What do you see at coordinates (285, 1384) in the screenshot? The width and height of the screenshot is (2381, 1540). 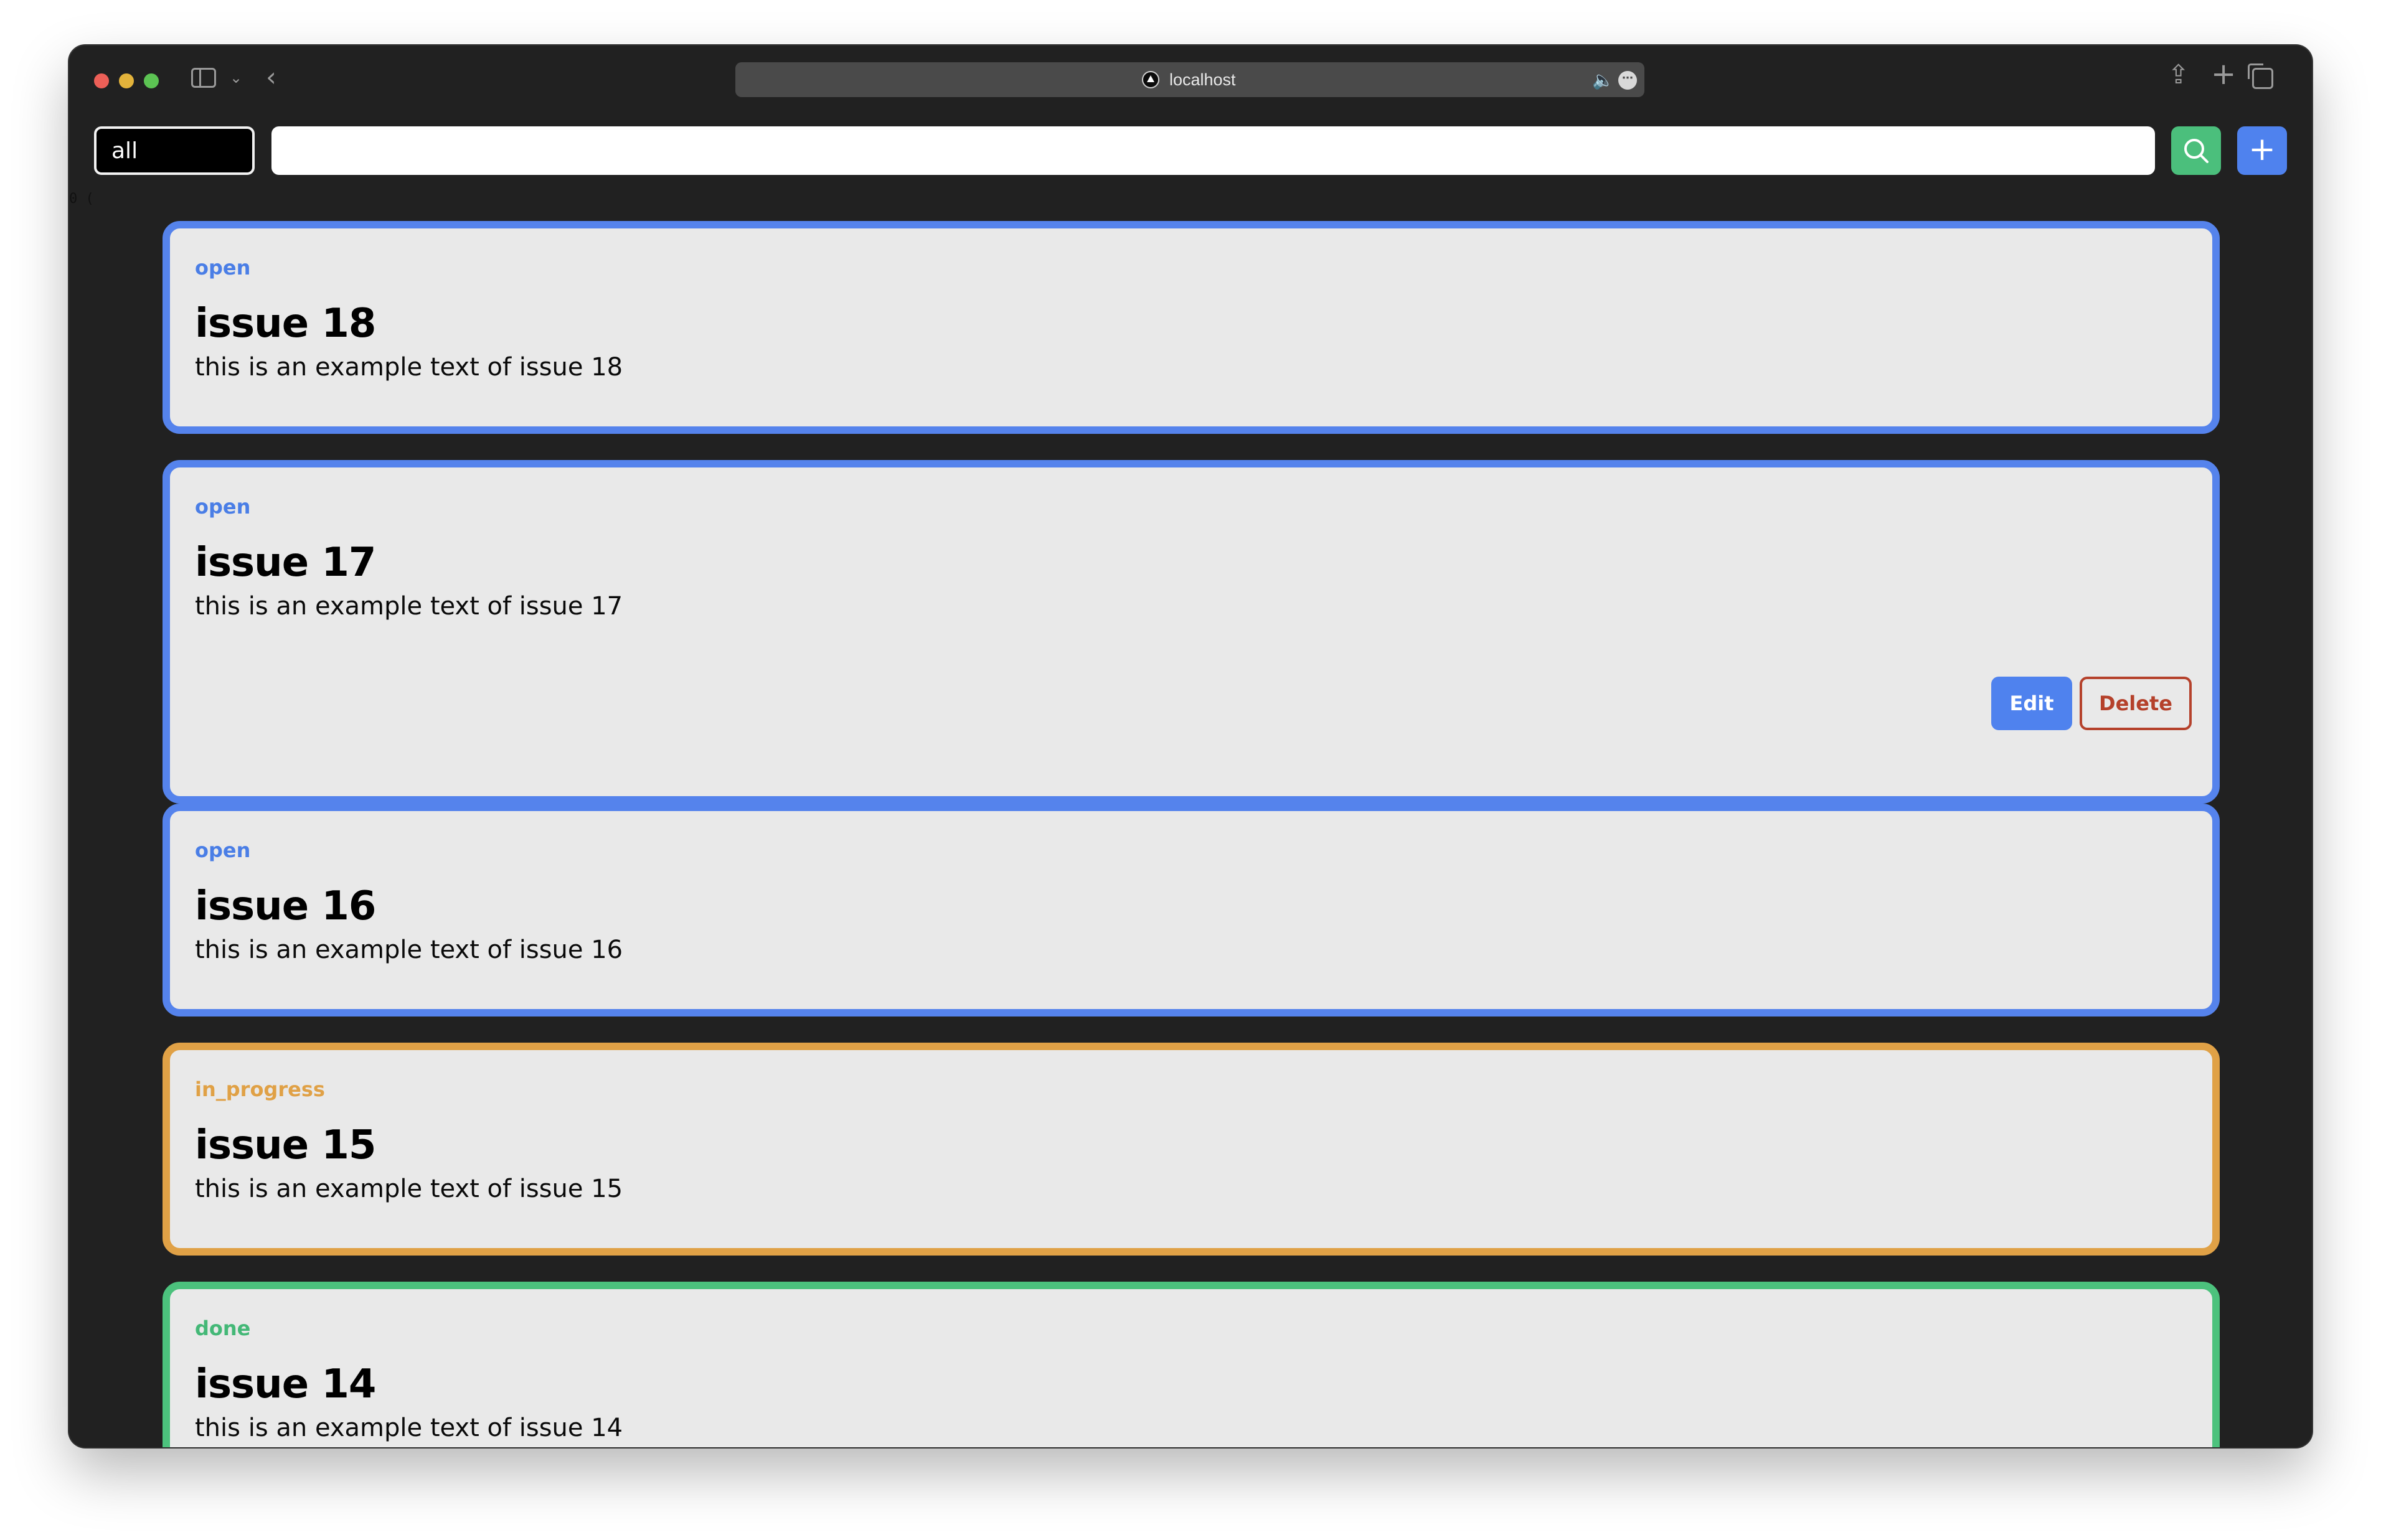 I see `issue-title: issue 14` at bounding box center [285, 1384].